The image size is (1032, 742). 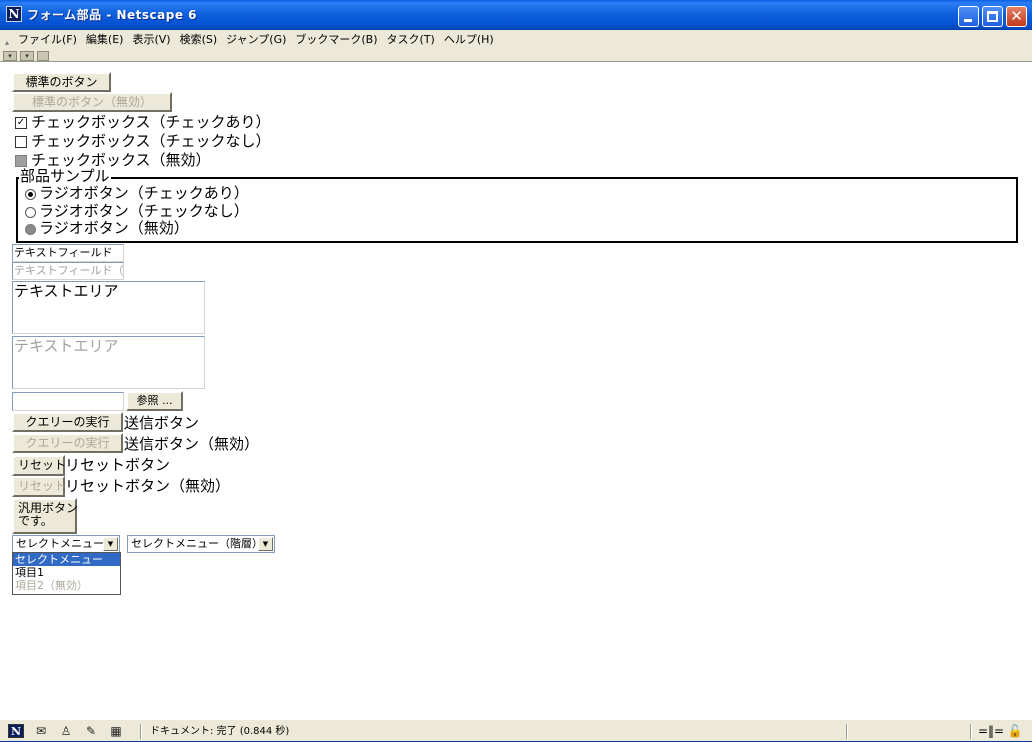 I want to click on select-option-disabled: 項目2（無効）, so click(x=51, y=585).